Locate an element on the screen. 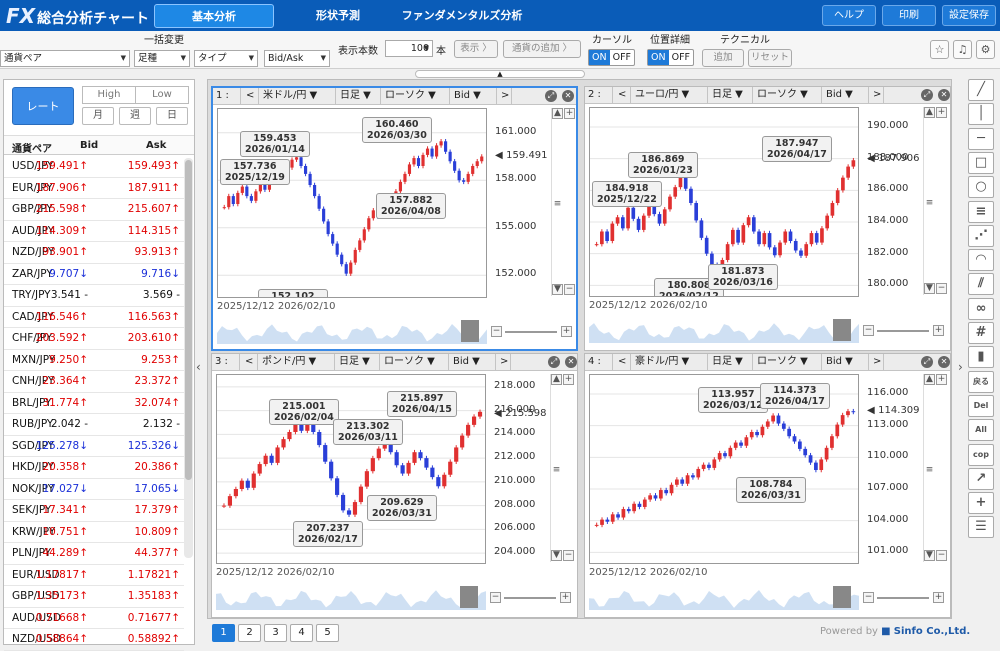  table-row: ZAR/JPY 9.707↓ 9.716↓ is located at coordinates (94, 274).